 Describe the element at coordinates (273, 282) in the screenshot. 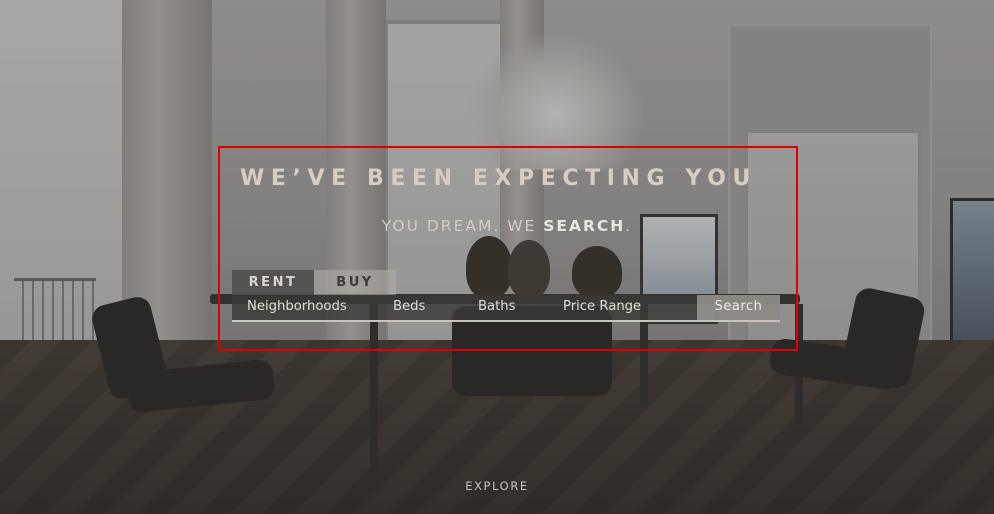

I see `tab-rent: RENT` at that location.